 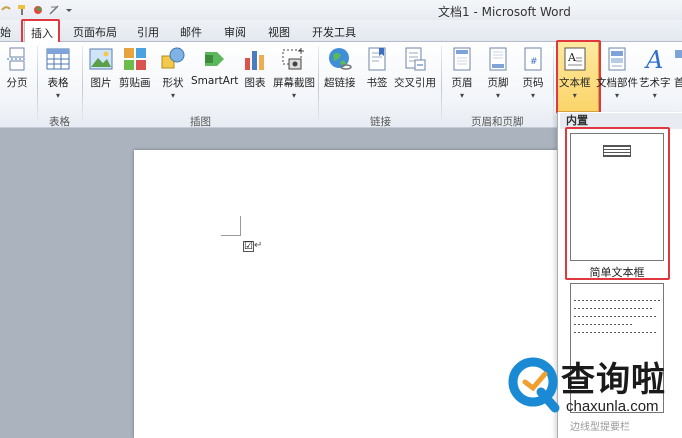 What do you see at coordinates (377, 59) in the screenshot?
I see `bookmark-icon` at bounding box center [377, 59].